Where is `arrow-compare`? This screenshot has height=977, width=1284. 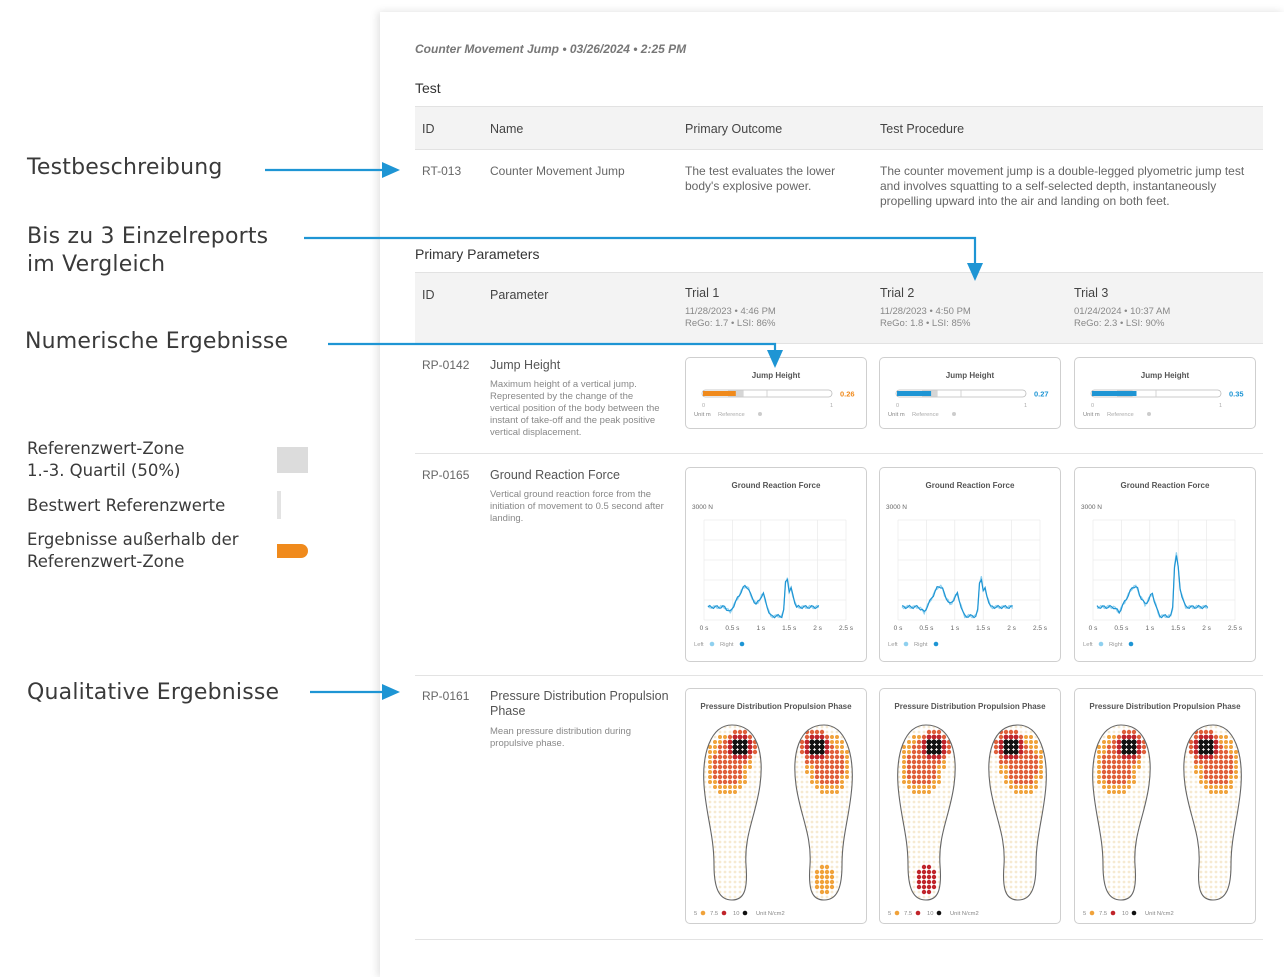
arrow-compare is located at coordinates (640, 251).